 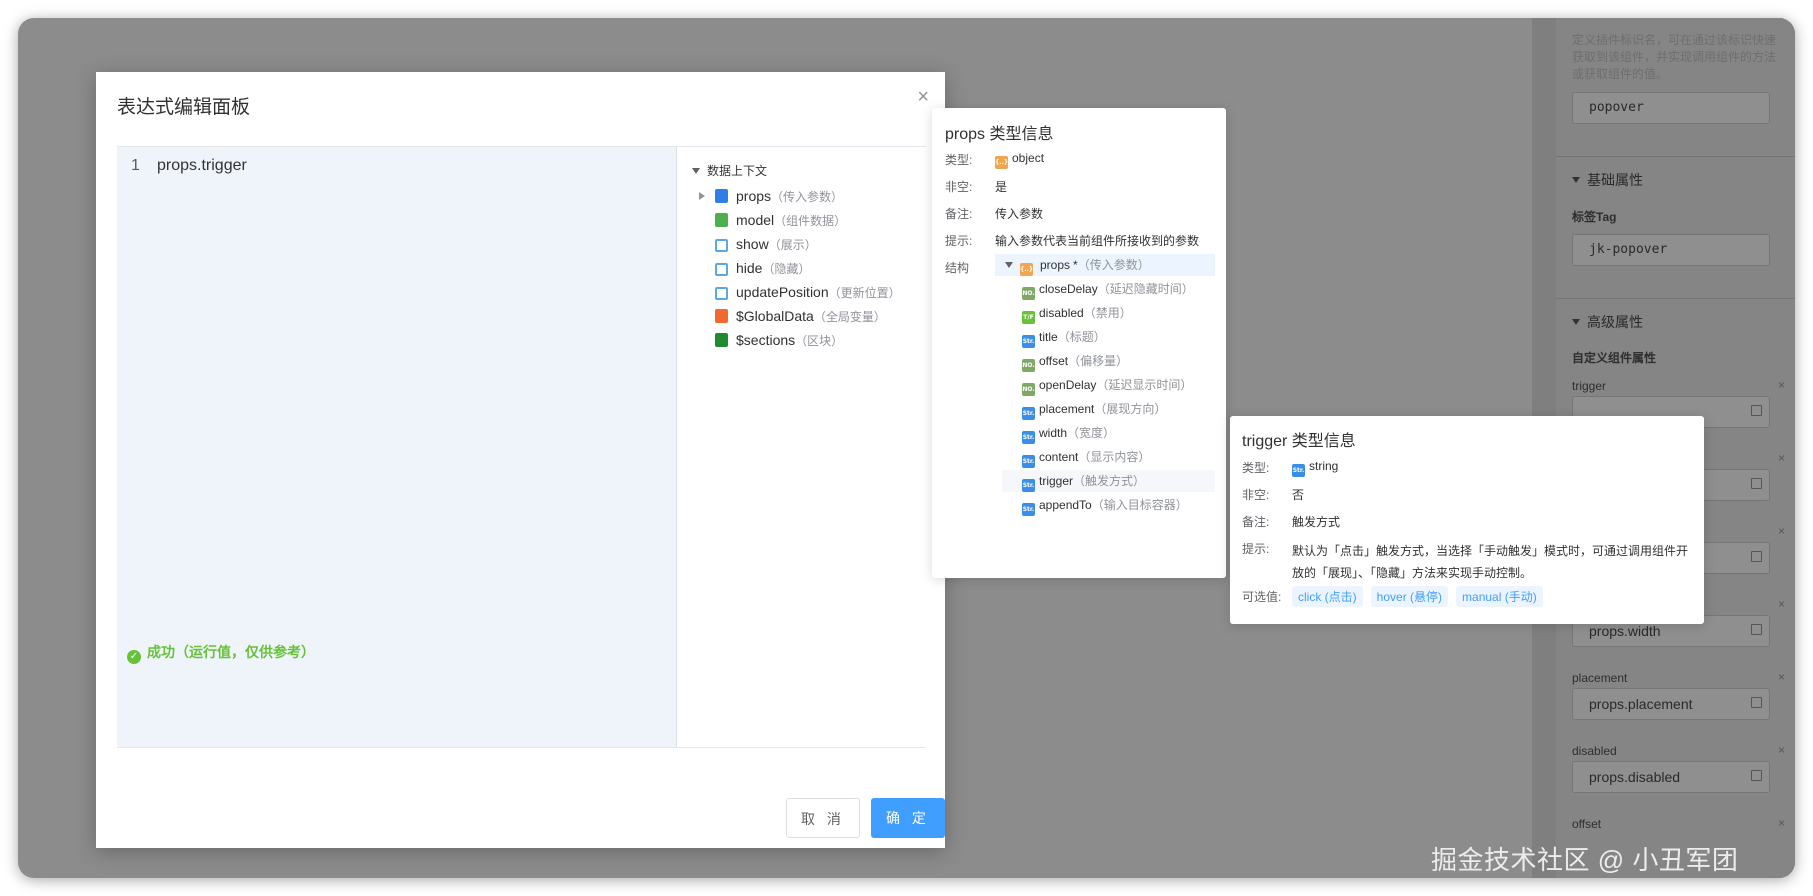 What do you see at coordinates (789, 196) in the screenshot?
I see `context-item-label: props（传入参数）` at bounding box center [789, 196].